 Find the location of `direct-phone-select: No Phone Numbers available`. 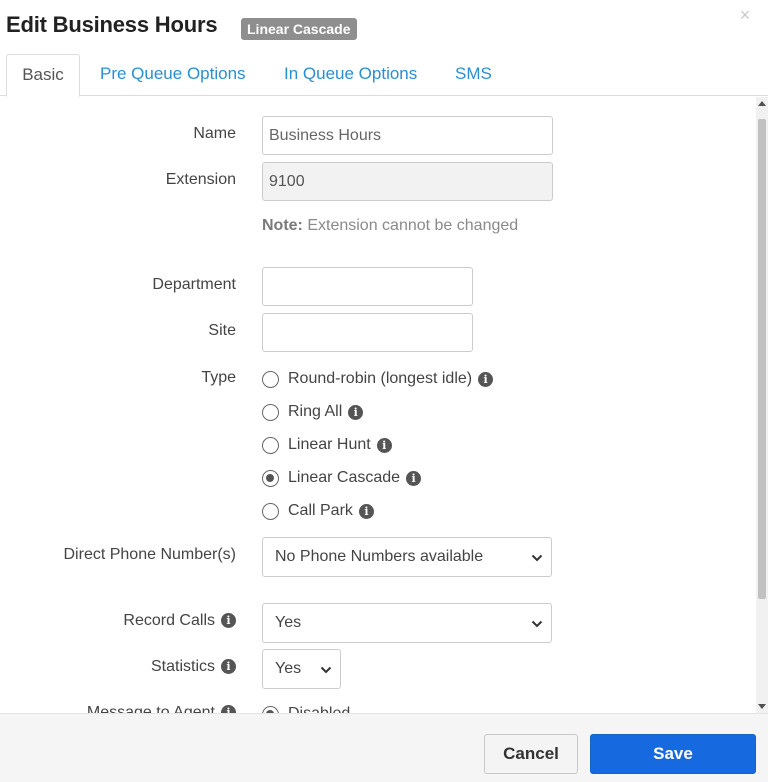

direct-phone-select: No Phone Numbers available is located at coordinates (407, 557).